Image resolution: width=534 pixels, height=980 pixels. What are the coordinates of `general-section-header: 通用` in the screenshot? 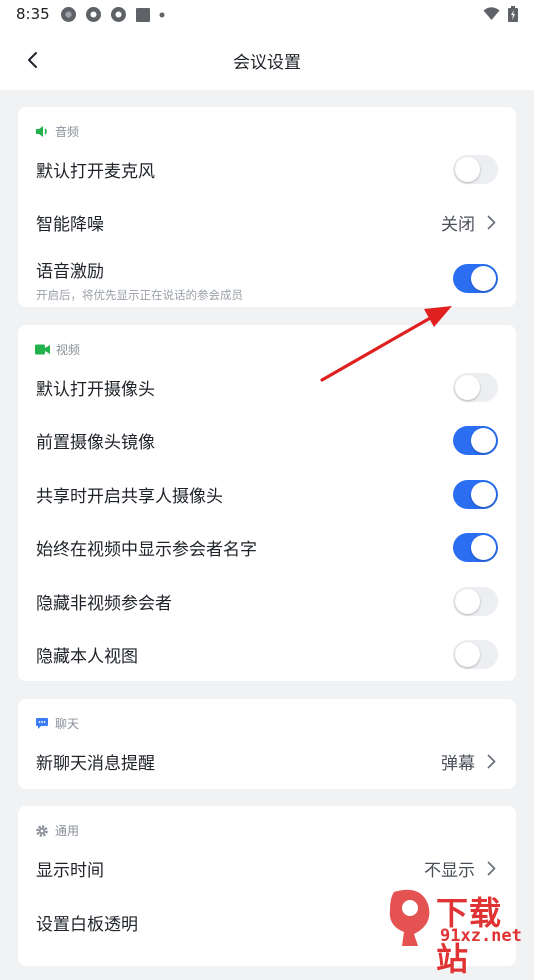 It's located at (57, 830).